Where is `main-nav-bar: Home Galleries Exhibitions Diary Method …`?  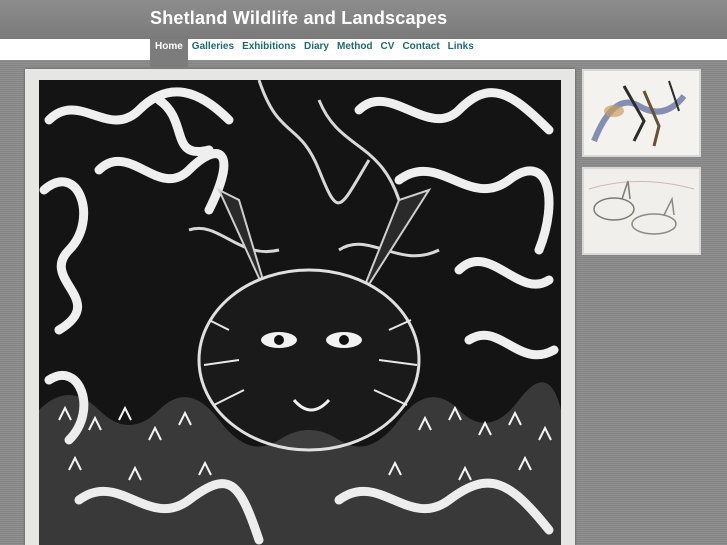 main-nav-bar: Home Galleries Exhibitions Diary Method … is located at coordinates (363, 53).